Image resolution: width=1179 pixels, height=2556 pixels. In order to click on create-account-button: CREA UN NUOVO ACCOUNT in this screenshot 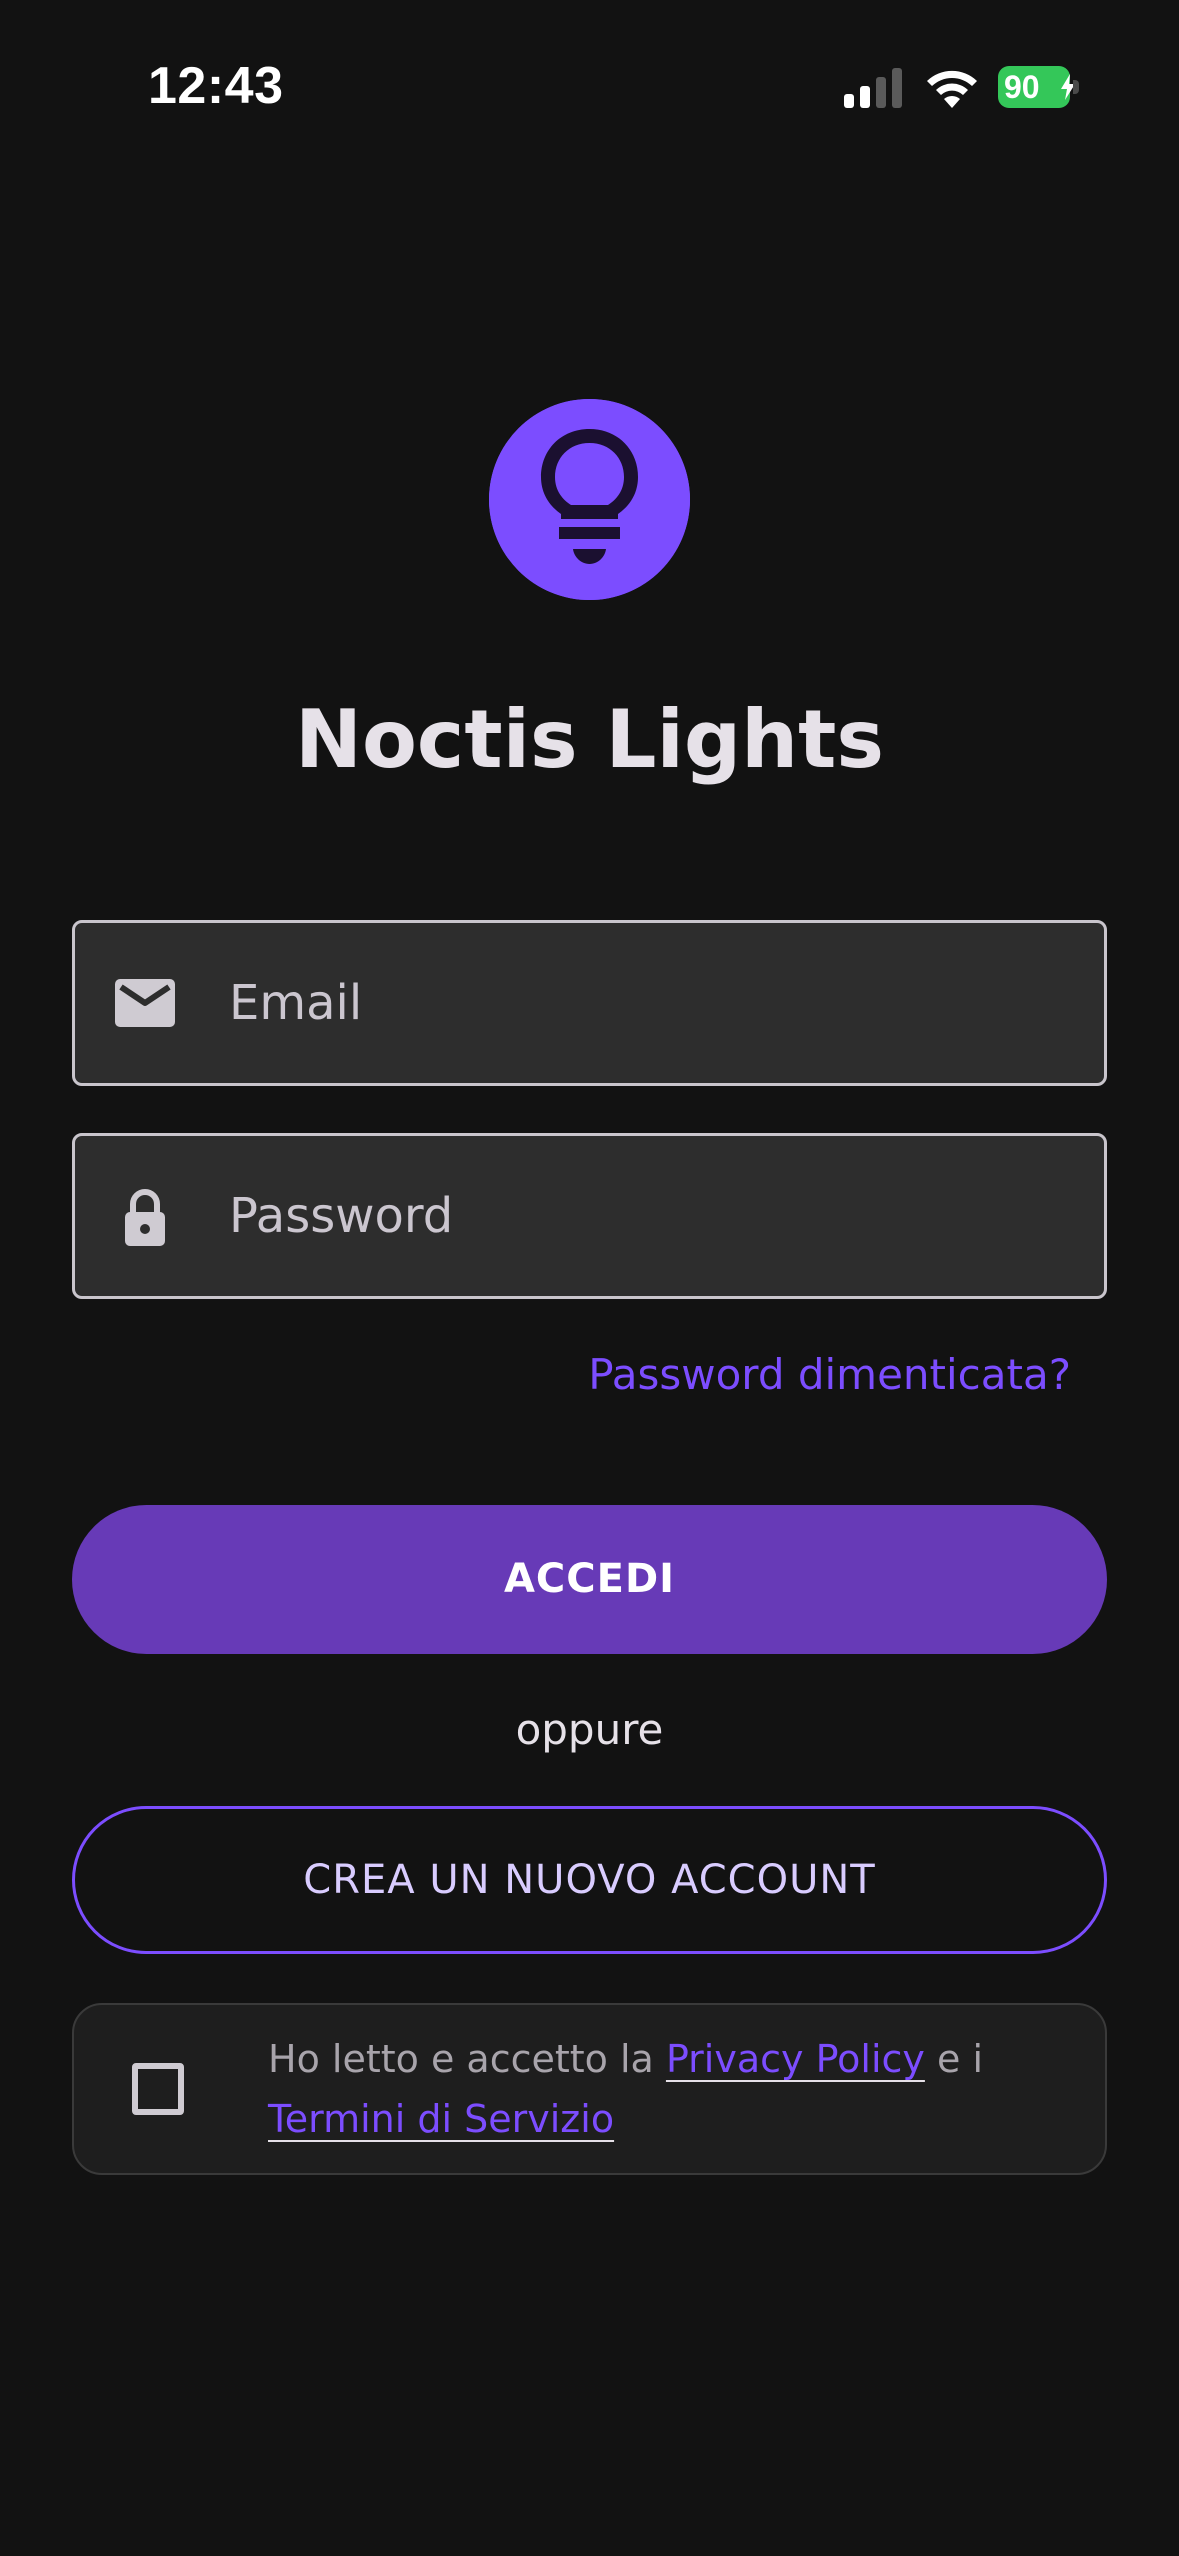, I will do `click(589, 1880)`.